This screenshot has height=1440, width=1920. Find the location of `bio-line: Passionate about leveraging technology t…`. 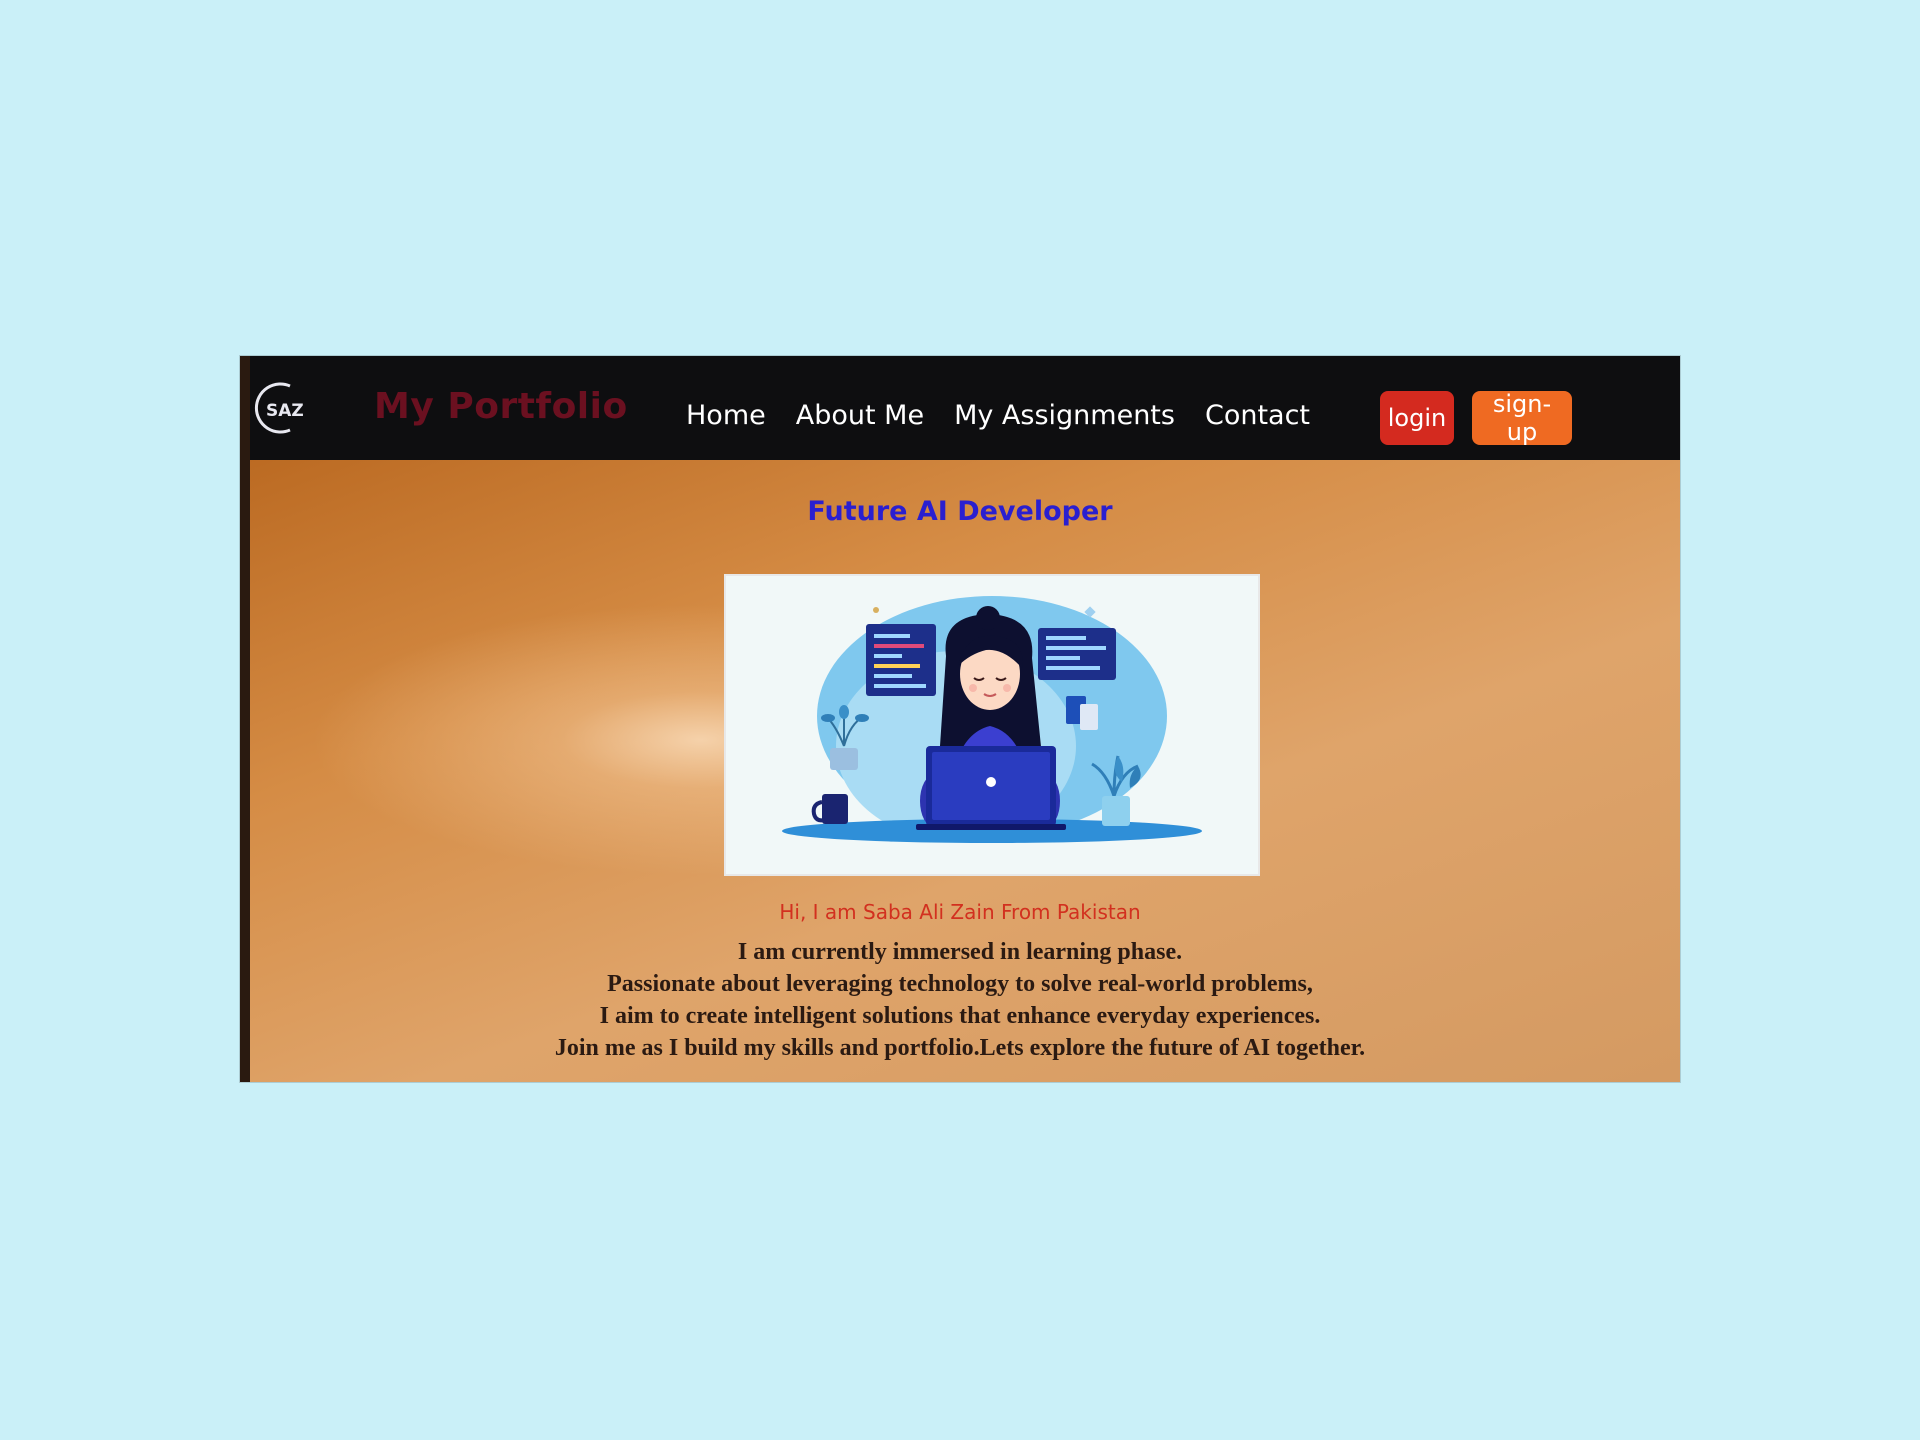

bio-line: Passionate about leveraging technology t… is located at coordinates (960, 984).